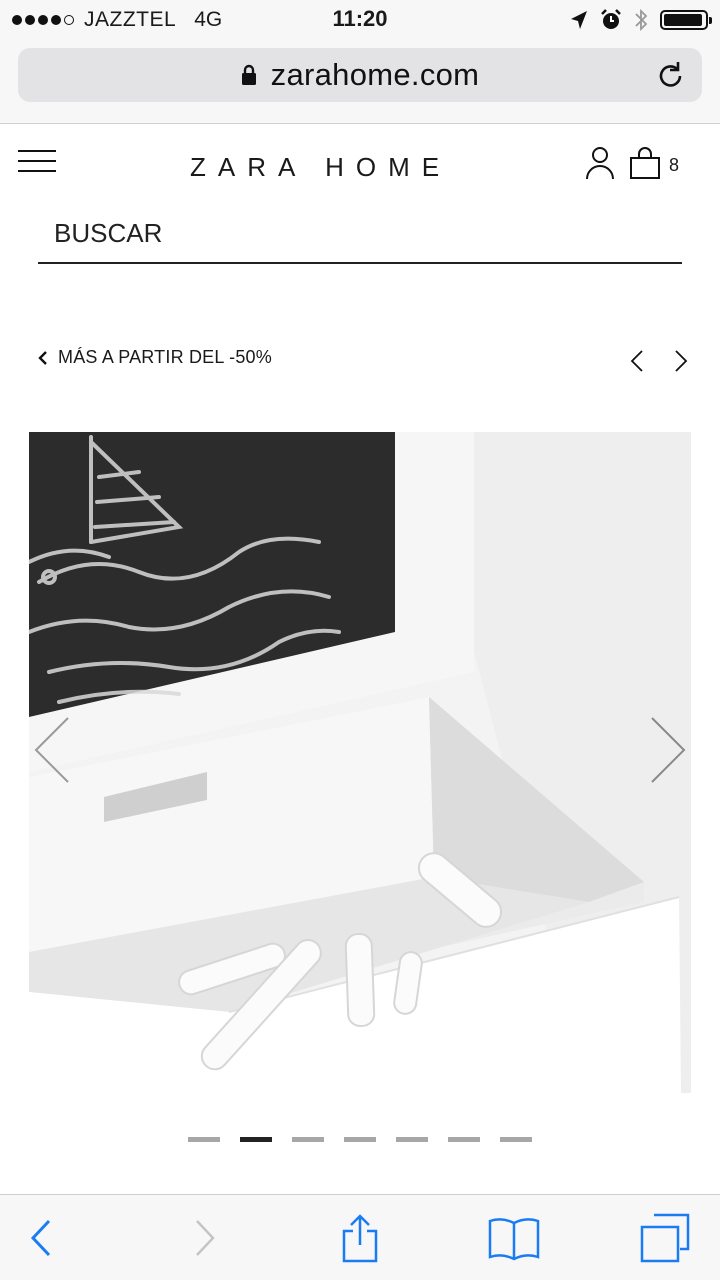  I want to click on bookmarks-icon, so click(514, 1238).